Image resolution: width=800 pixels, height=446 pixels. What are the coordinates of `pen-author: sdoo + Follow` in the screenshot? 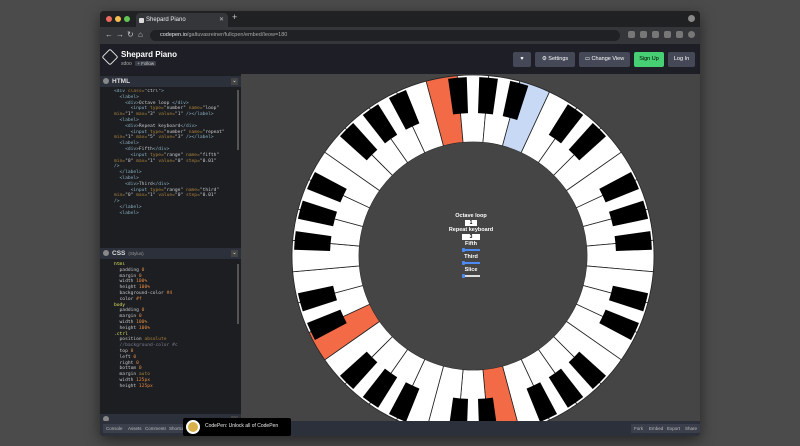 It's located at (139, 64).